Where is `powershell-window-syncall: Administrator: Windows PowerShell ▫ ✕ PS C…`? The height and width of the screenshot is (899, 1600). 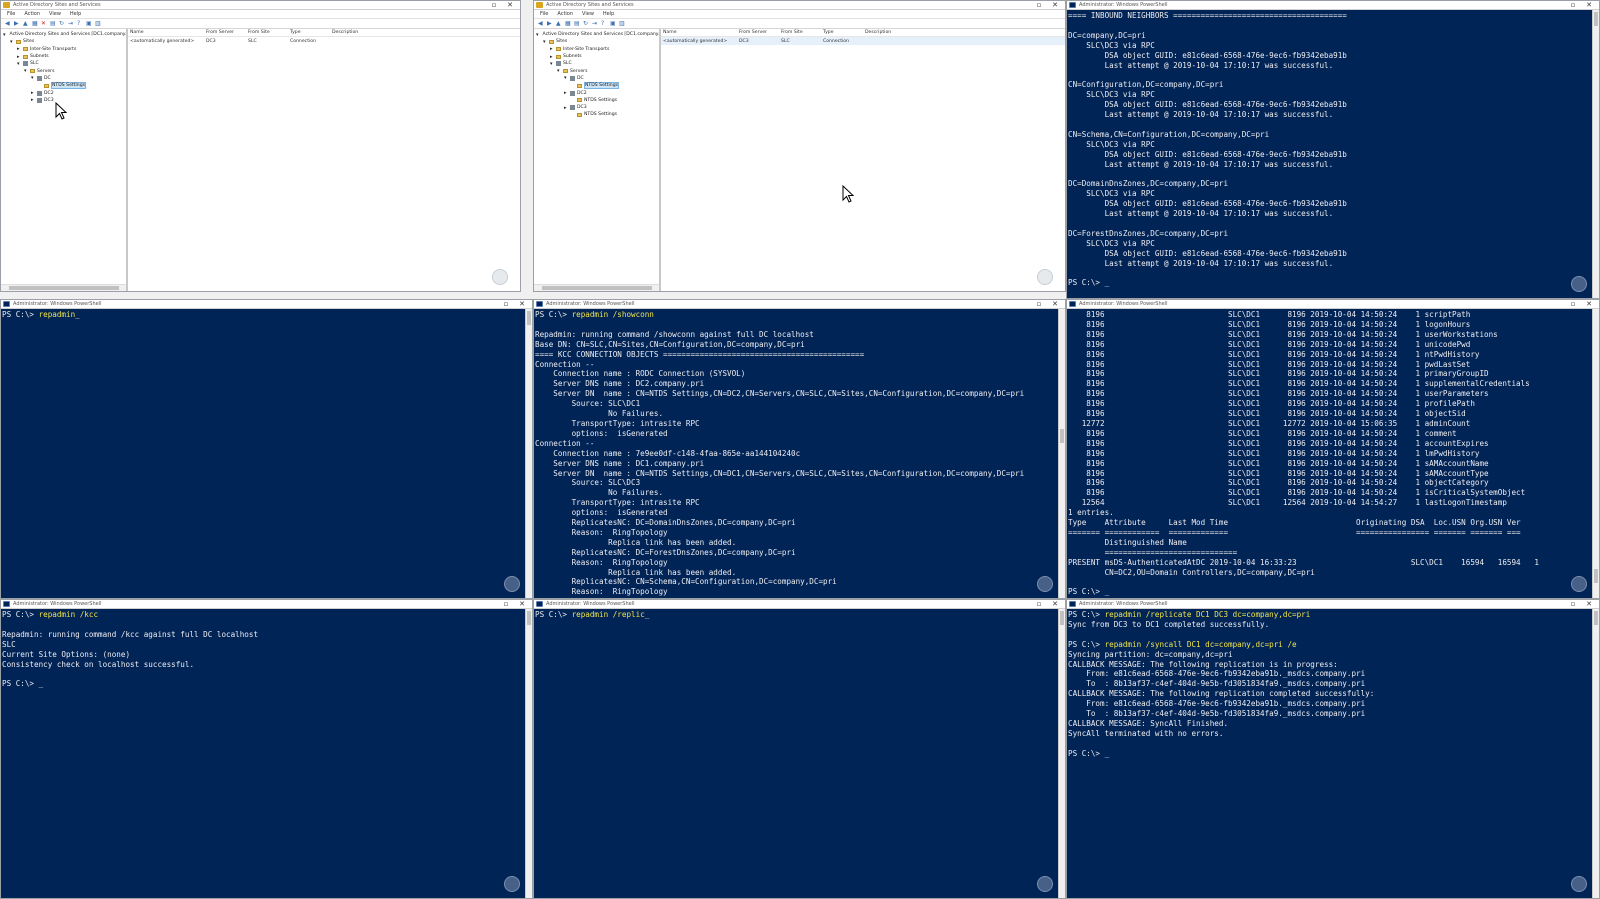 powershell-window-syncall: Administrator: Windows PowerShell ▫ ✕ PS C… is located at coordinates (1333, 749).